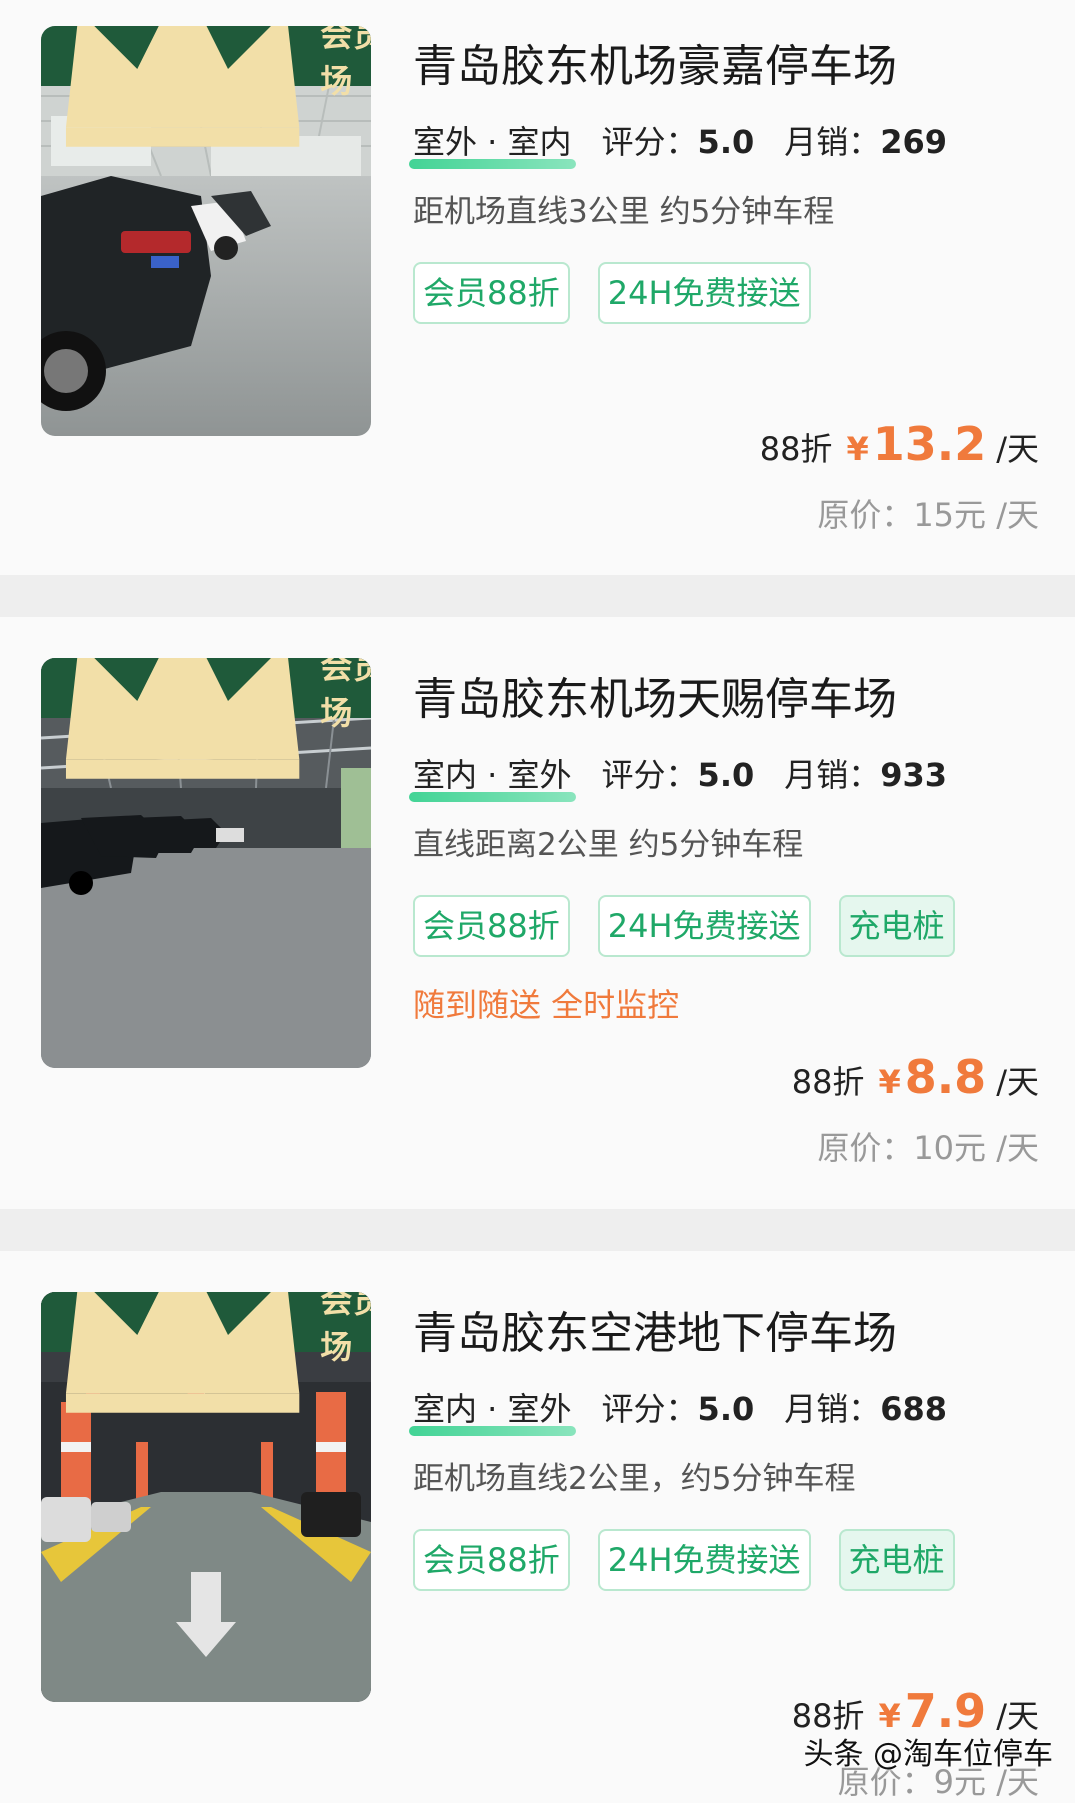  I want to click on parking-meta: 室外 · 室内 评分：5.0 月销：269, so click(693, 143).